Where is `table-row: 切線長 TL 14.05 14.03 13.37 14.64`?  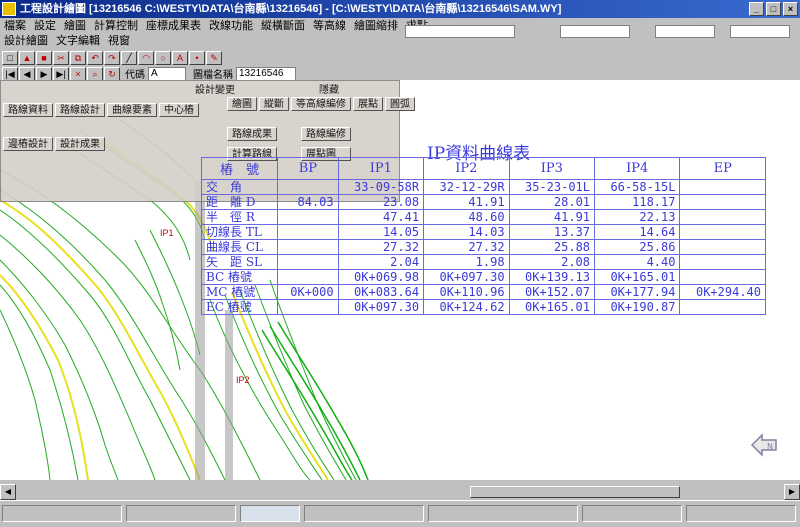 table-row: 切線長 TL 14.05 14.03 13.37 14.64 is located at coordinates (483, 232).